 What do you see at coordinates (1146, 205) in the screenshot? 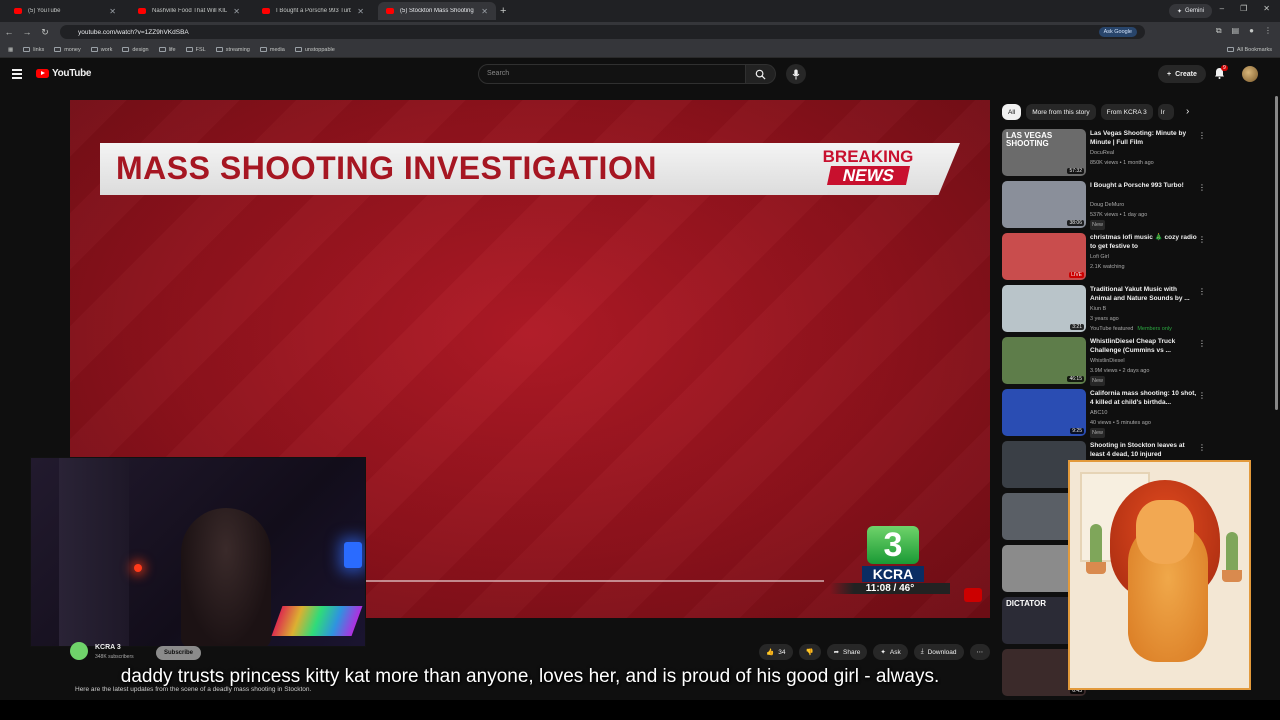
I see `video-channel: Doug DeMuro` at bounding box center [1146, 205].